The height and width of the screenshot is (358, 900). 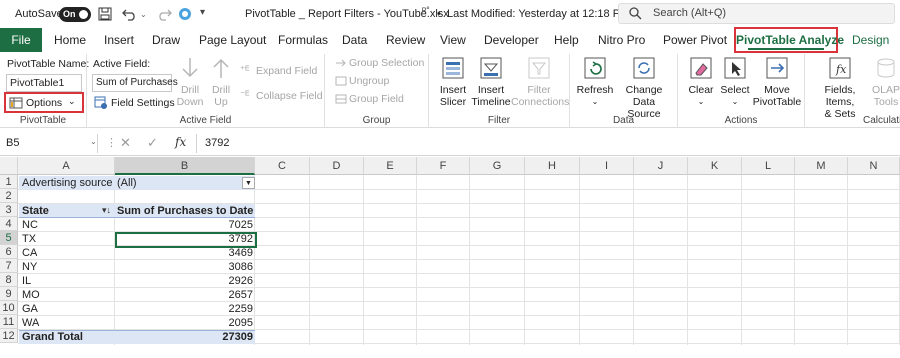 What do you see at coordinates (289, 96) in the screenshot?
I see `collapse-field-button: Collapse Field` at bounding box center [289, 96].